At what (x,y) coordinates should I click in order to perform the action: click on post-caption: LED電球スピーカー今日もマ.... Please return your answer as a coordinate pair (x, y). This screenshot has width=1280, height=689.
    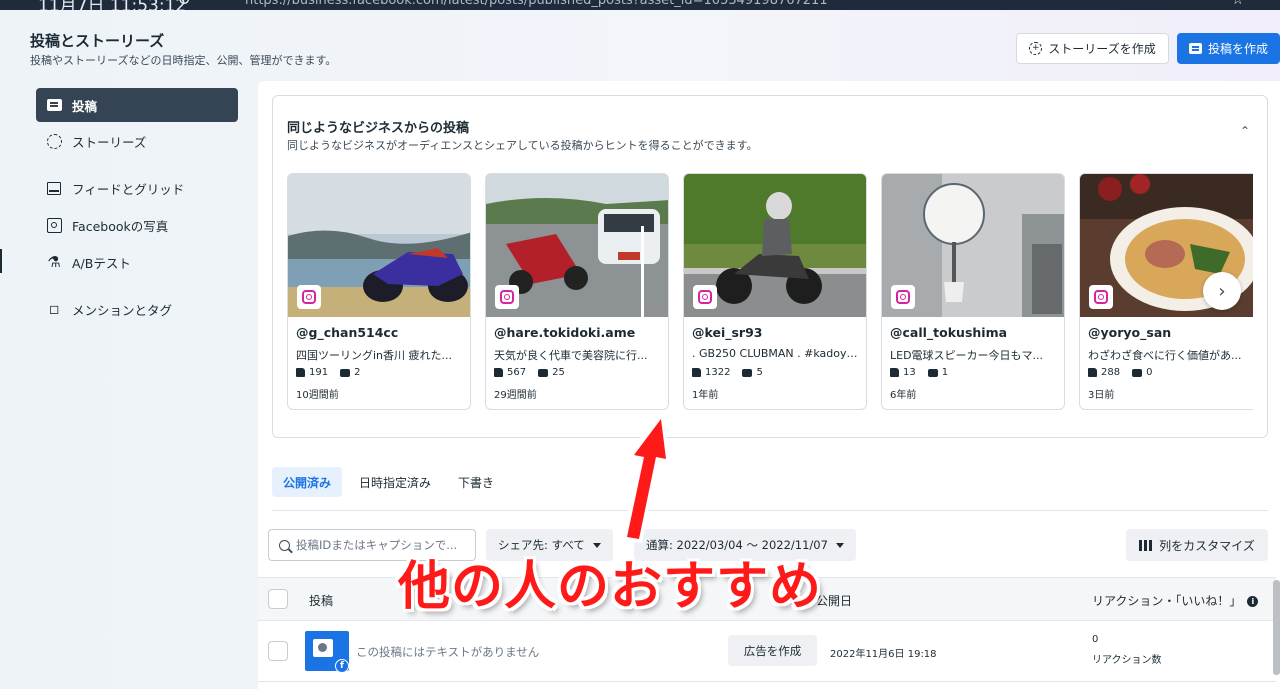
    Looking at the image, I should click on (967, 355).